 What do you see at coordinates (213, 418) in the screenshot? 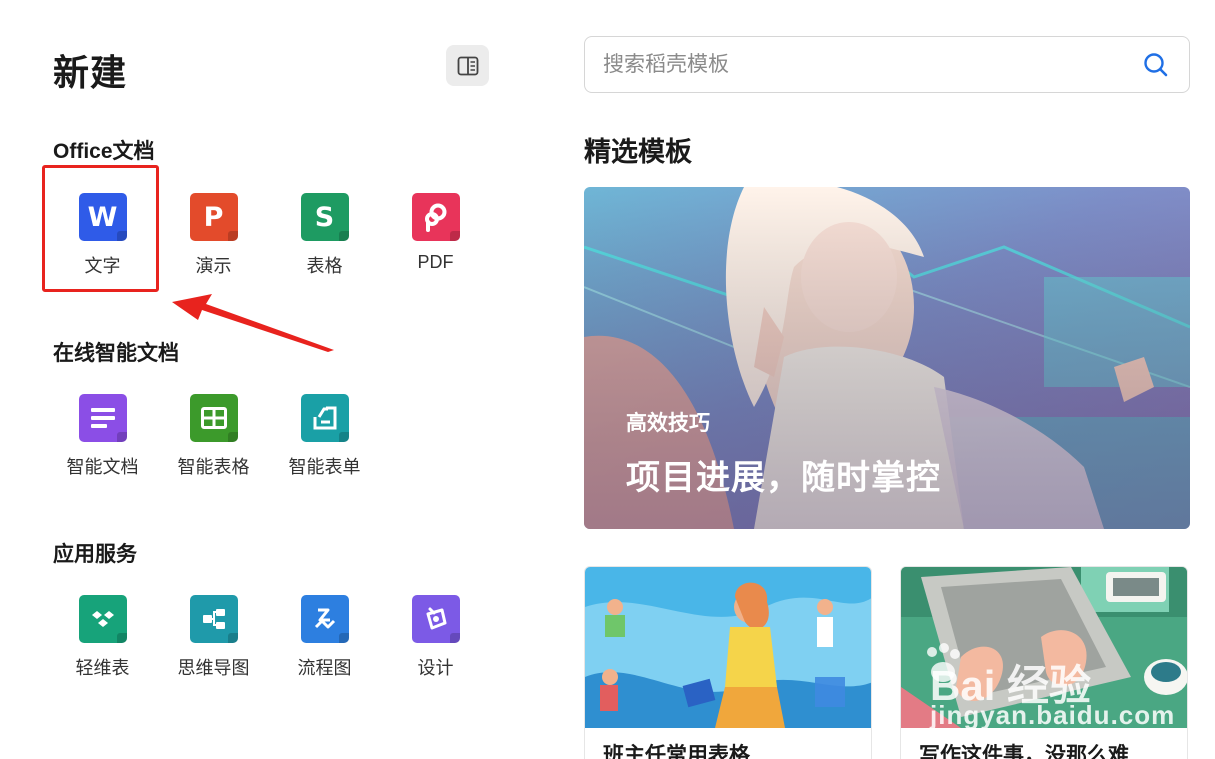
I see `smart-sheet-icon` at bounding box center [213, 418].